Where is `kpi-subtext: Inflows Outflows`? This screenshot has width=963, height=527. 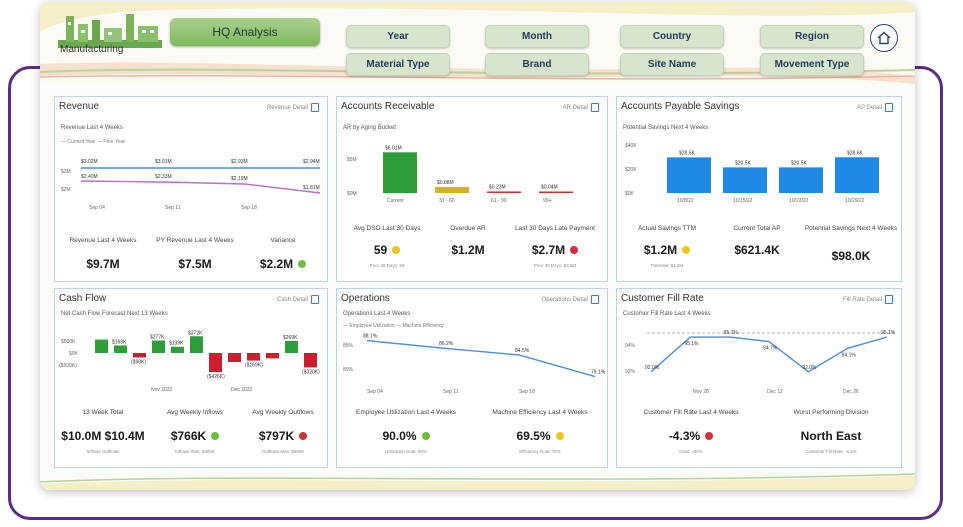 kpi-subtext: Inflows Outflows is located at coordinates (103, 451).